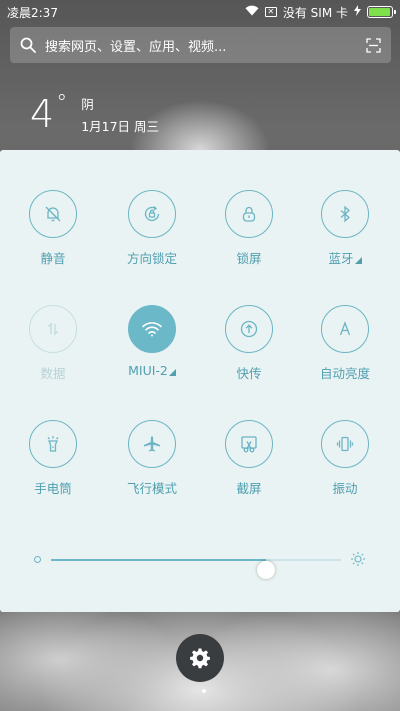  Describe the element at coordinates (32, 12) in the screenshot. I see `status-time: 凌晨2:37` at that location.